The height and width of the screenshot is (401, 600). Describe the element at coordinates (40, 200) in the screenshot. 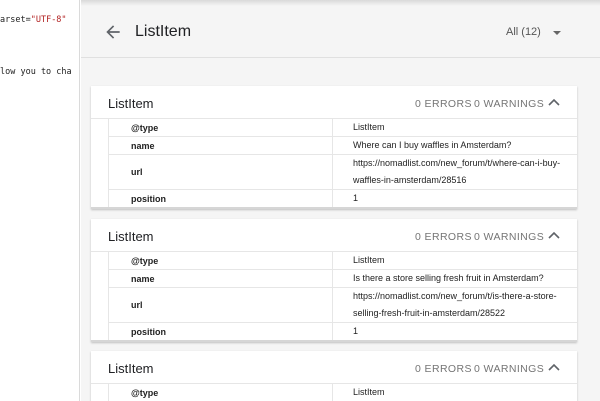

I see `code-editor-pane: arset="UTF-8" low you to cha` at that location.